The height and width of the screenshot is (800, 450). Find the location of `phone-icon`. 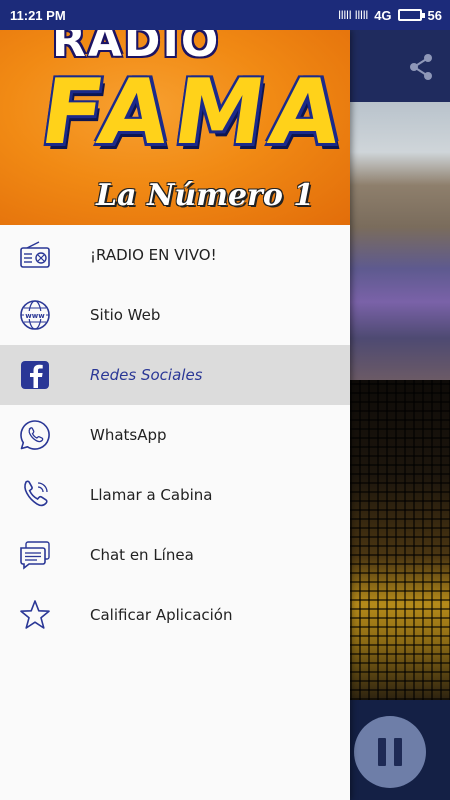

phone-icon is located at coordinates (35, 495).